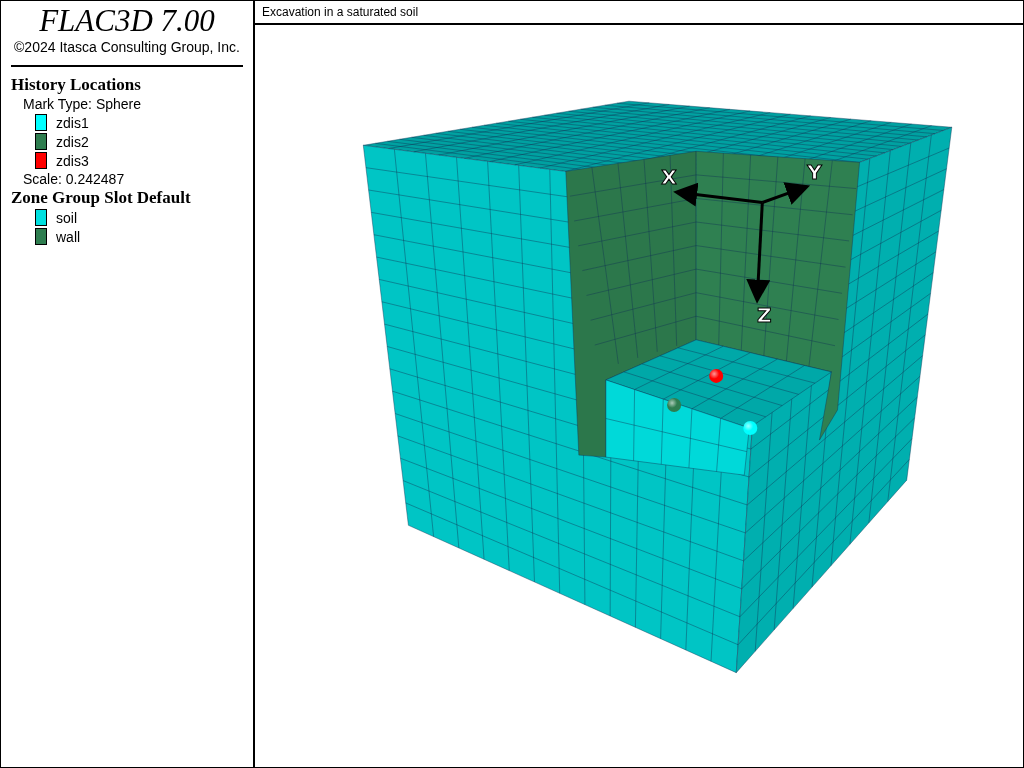  What do you see at coordinates (127, 47) in the screenshot?
I see `copyright-text: ©2024 Itasca Consulting Group, Inc.` at bounding box center [127, 47].